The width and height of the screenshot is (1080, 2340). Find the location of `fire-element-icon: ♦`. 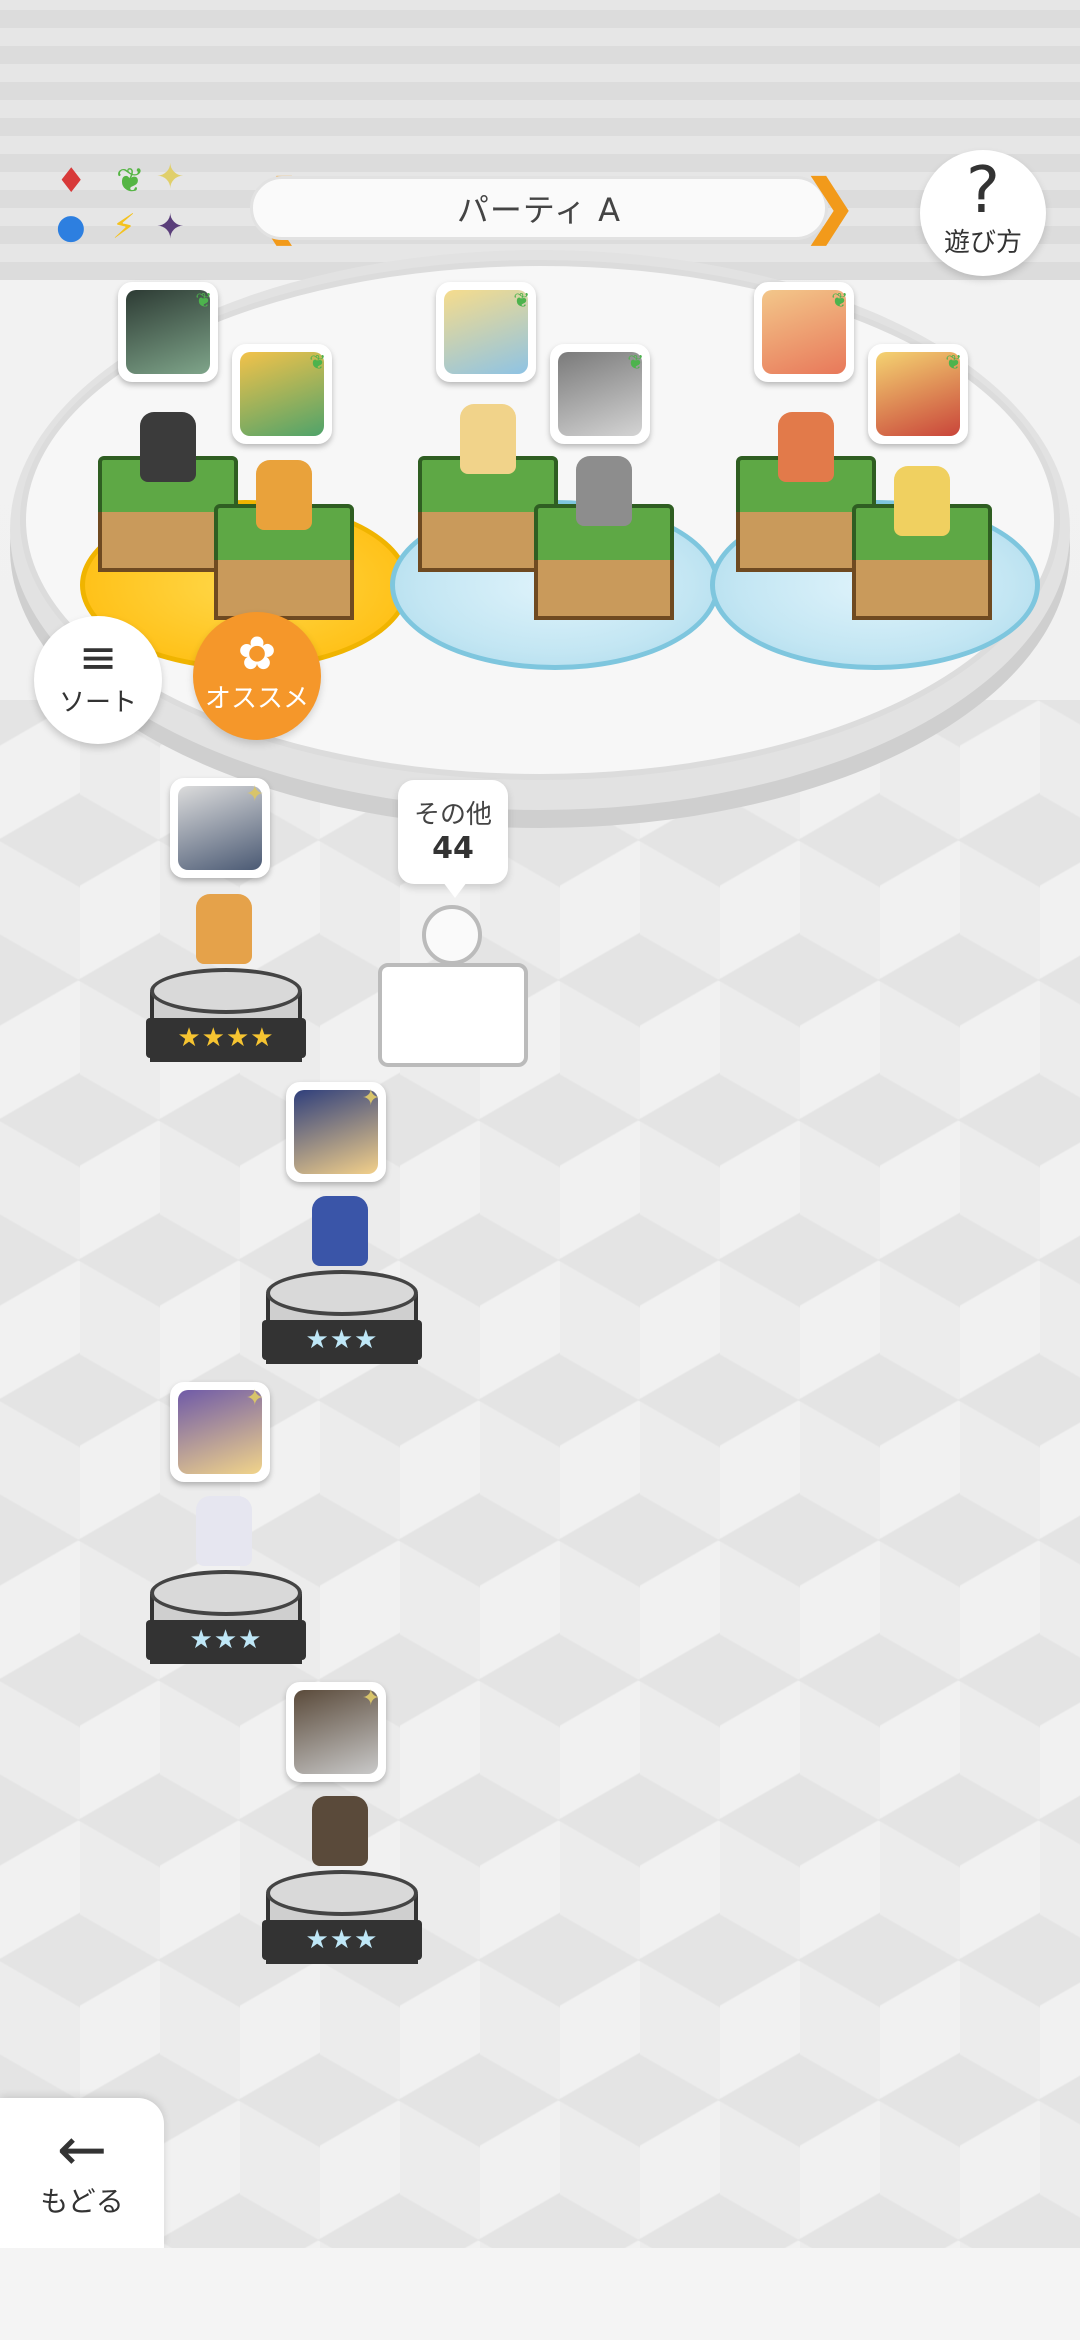

fire-element-icon: ♦ is located at coordinates (71, 181).